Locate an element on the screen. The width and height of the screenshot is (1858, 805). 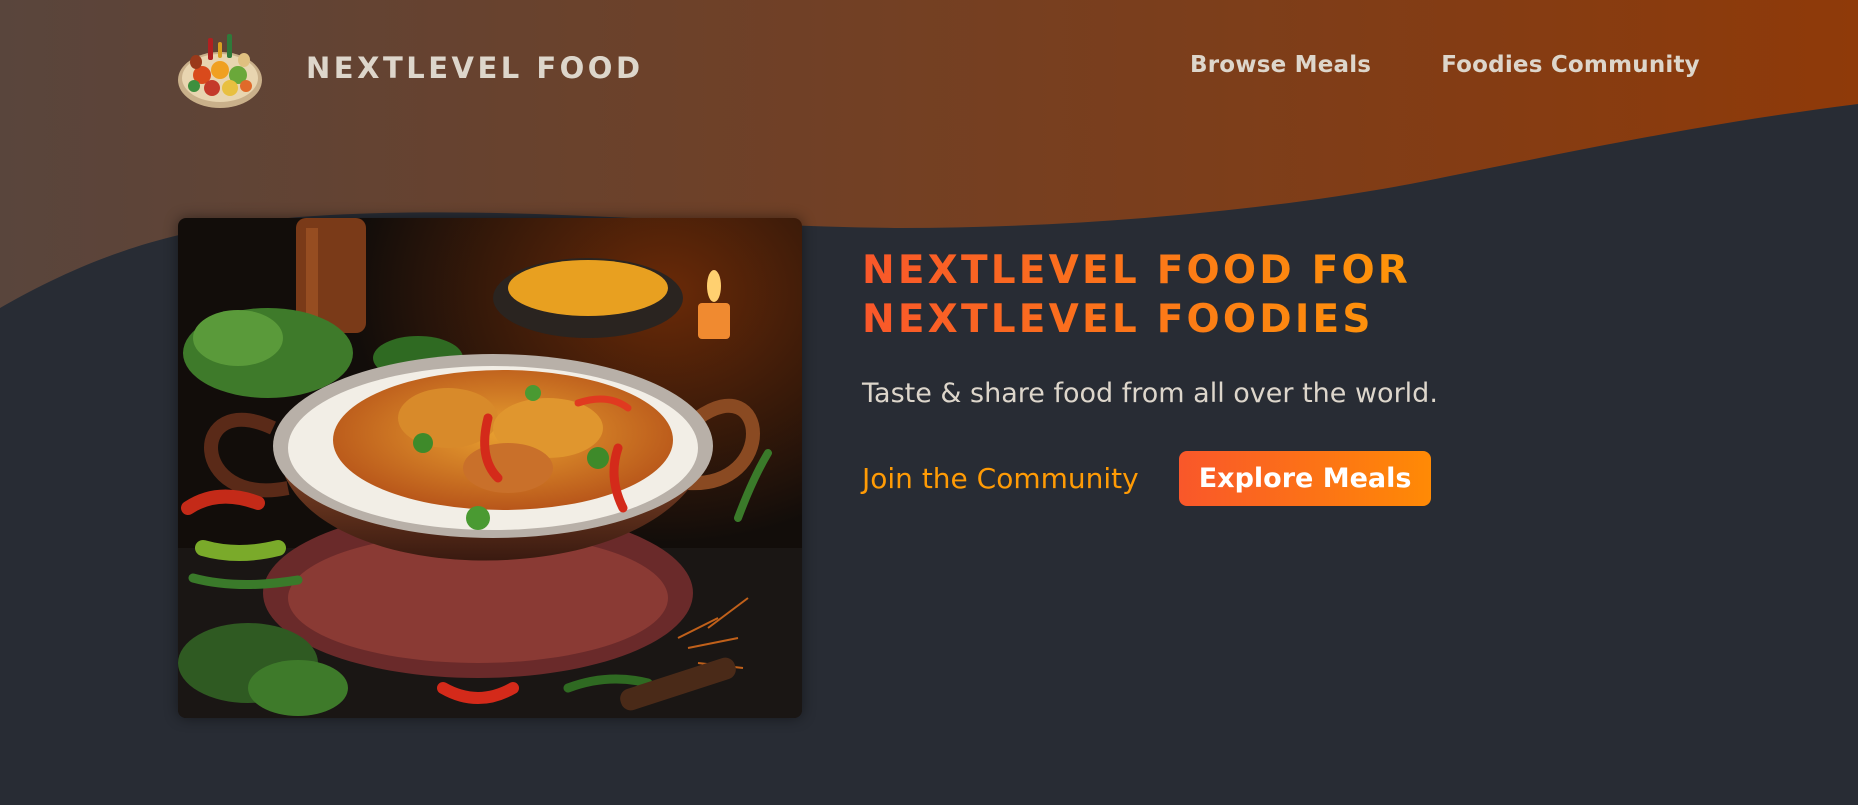
logo-link: NextLevel Food is located at coordinates (408, 68).